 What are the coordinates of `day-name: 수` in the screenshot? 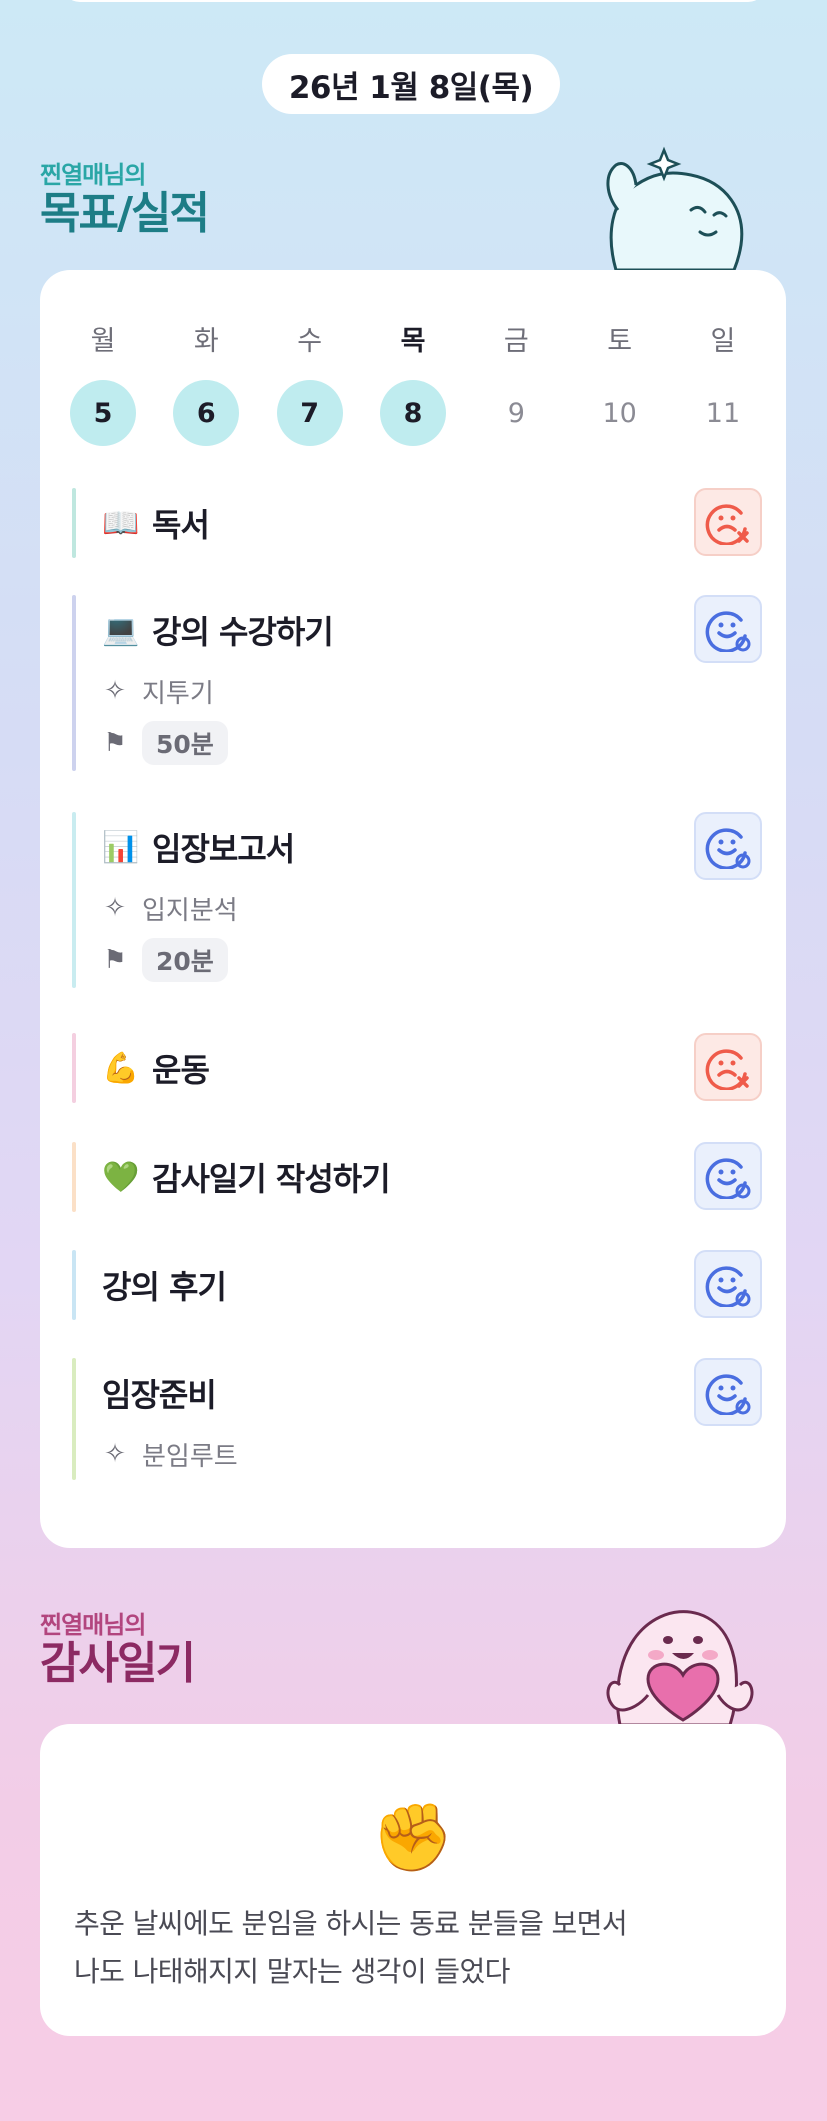 It's located at (310, 341).